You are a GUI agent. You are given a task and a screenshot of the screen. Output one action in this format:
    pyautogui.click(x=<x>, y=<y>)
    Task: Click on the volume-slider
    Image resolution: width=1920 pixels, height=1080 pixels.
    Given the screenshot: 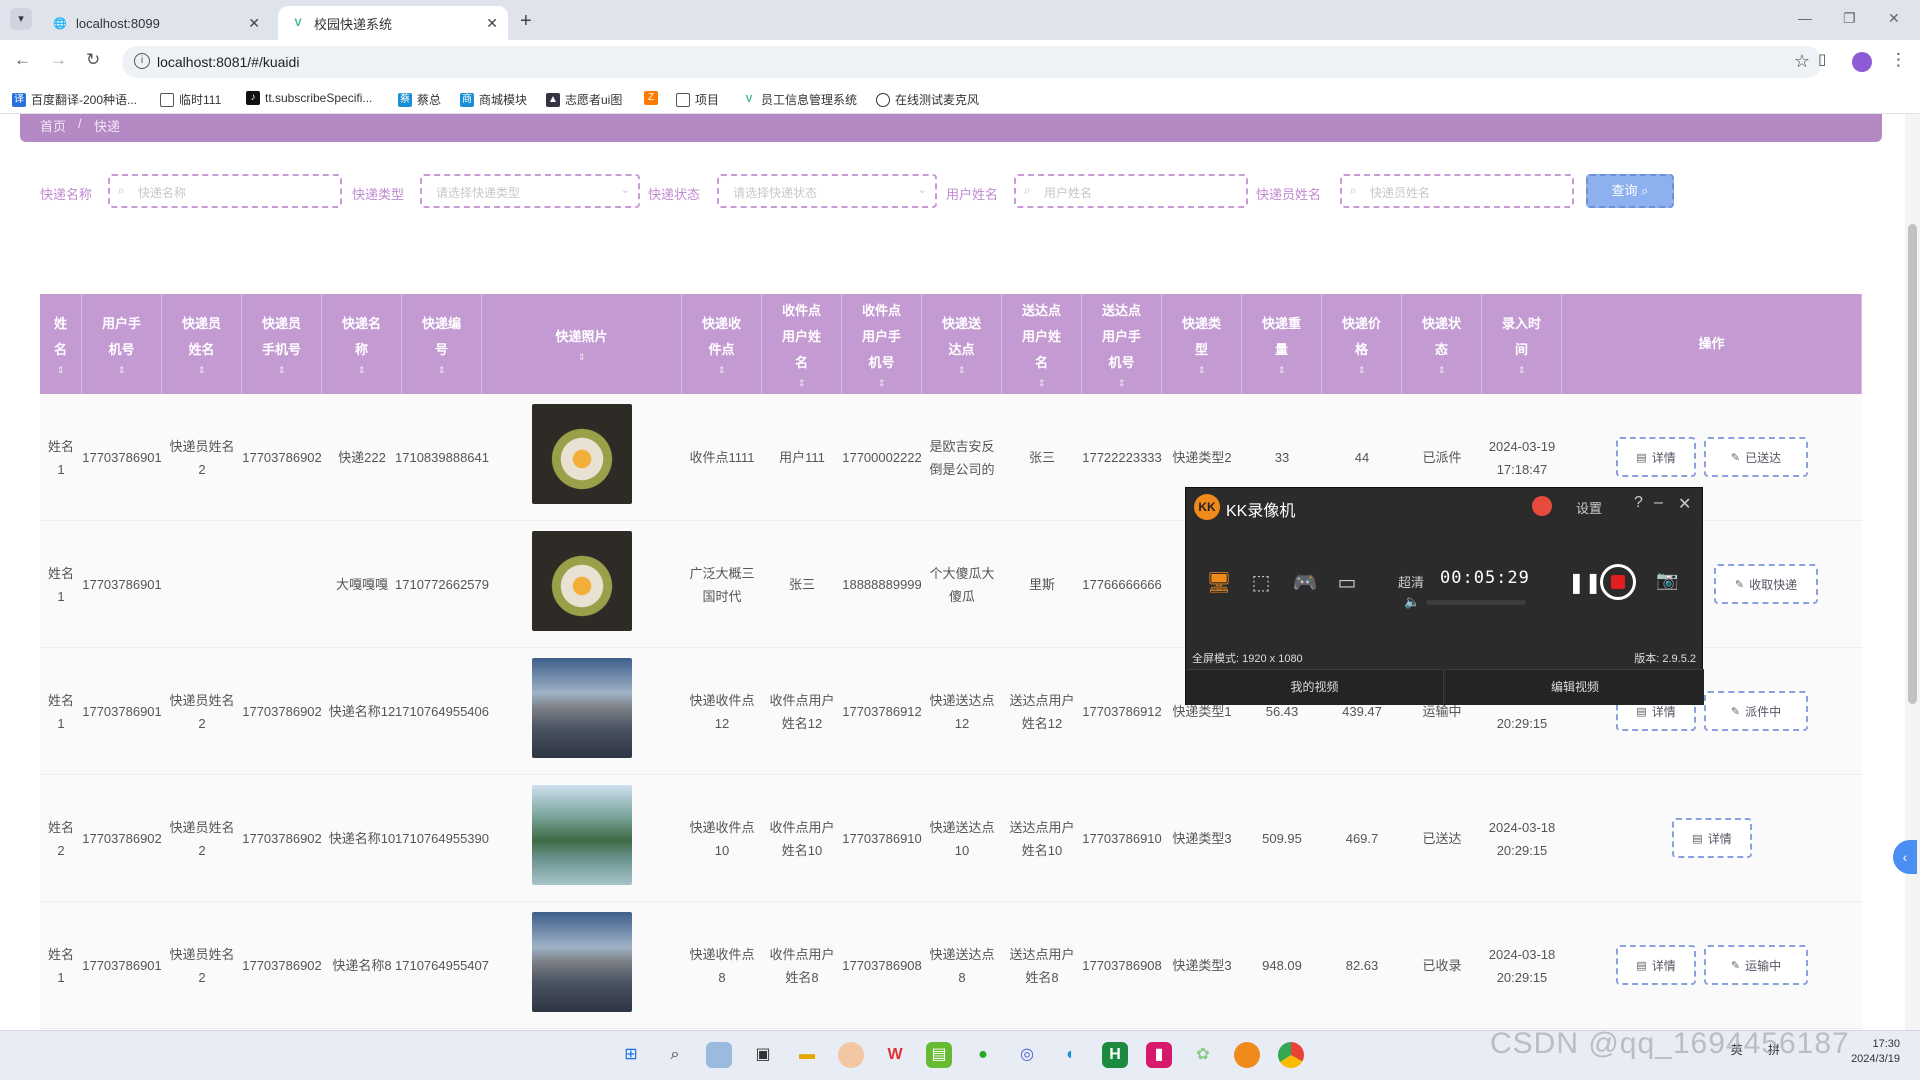 What is the action you would take?
    pyautogui.click(x=1476, y=602)
    